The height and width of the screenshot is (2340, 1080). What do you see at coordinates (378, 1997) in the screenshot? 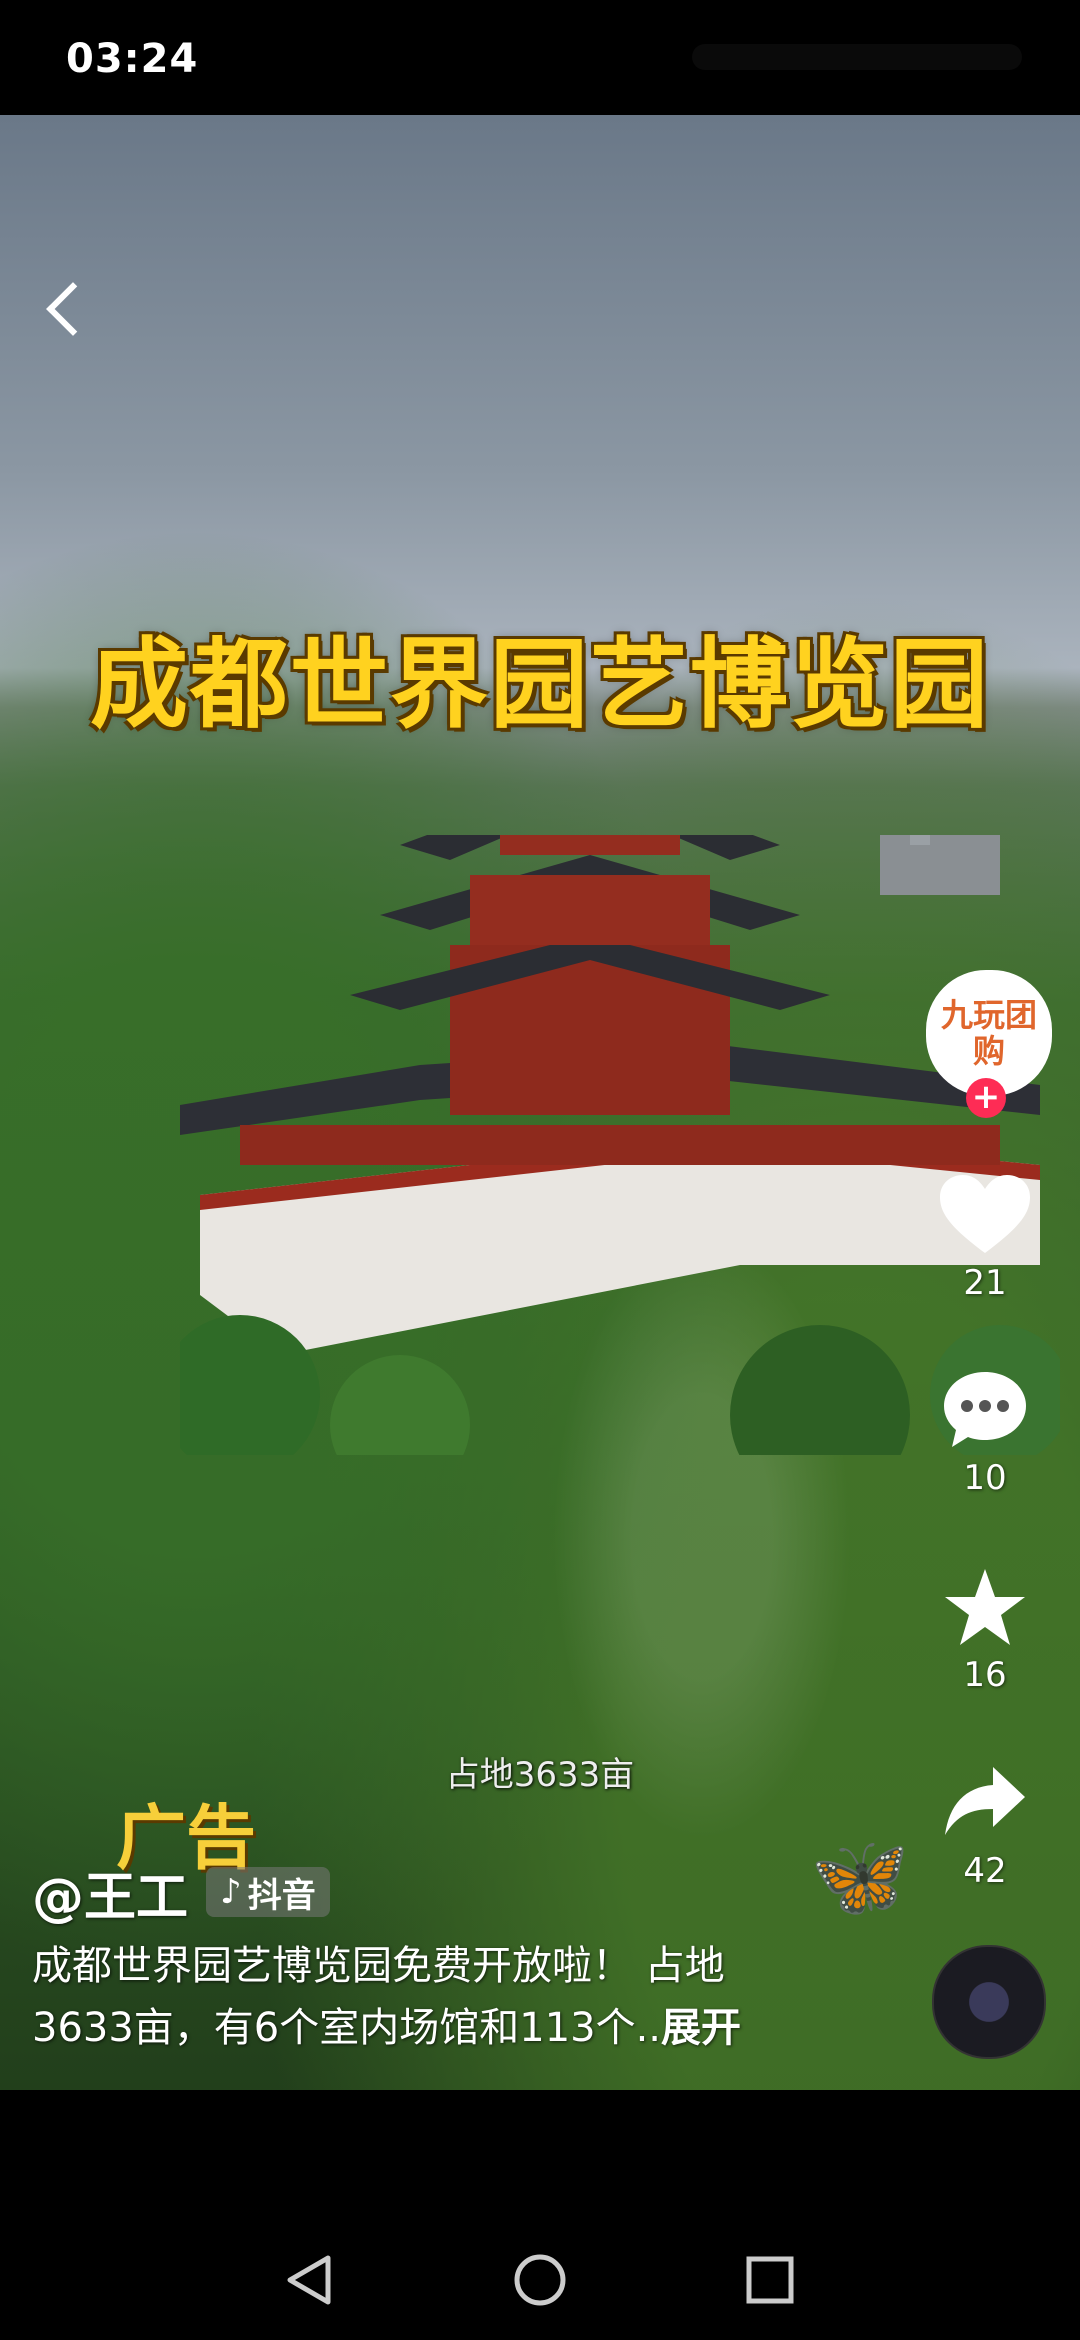
I see `description-text: 成都世界园艺博览园免费开放啦！ 占地3633亩，有6个室内场馆和113个..` at bounding box center [378, 1997].